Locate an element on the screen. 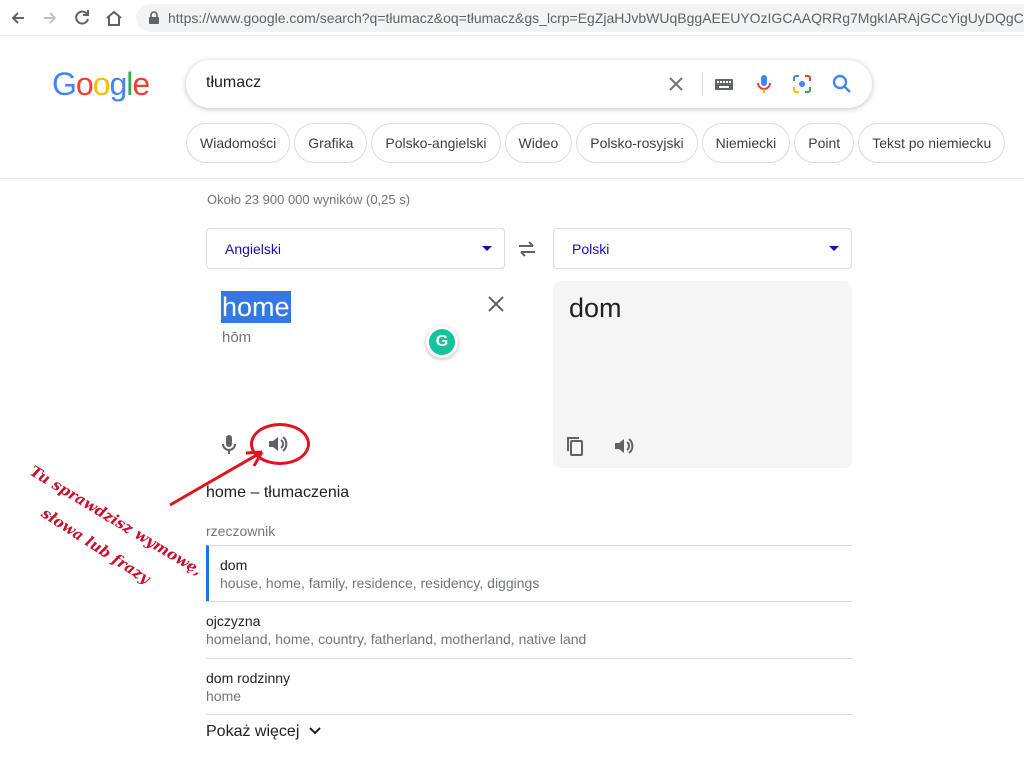 The width and height of the screenshot is (1024, 758). translation-word: ojczyzna is located at coordinates (233, 621).